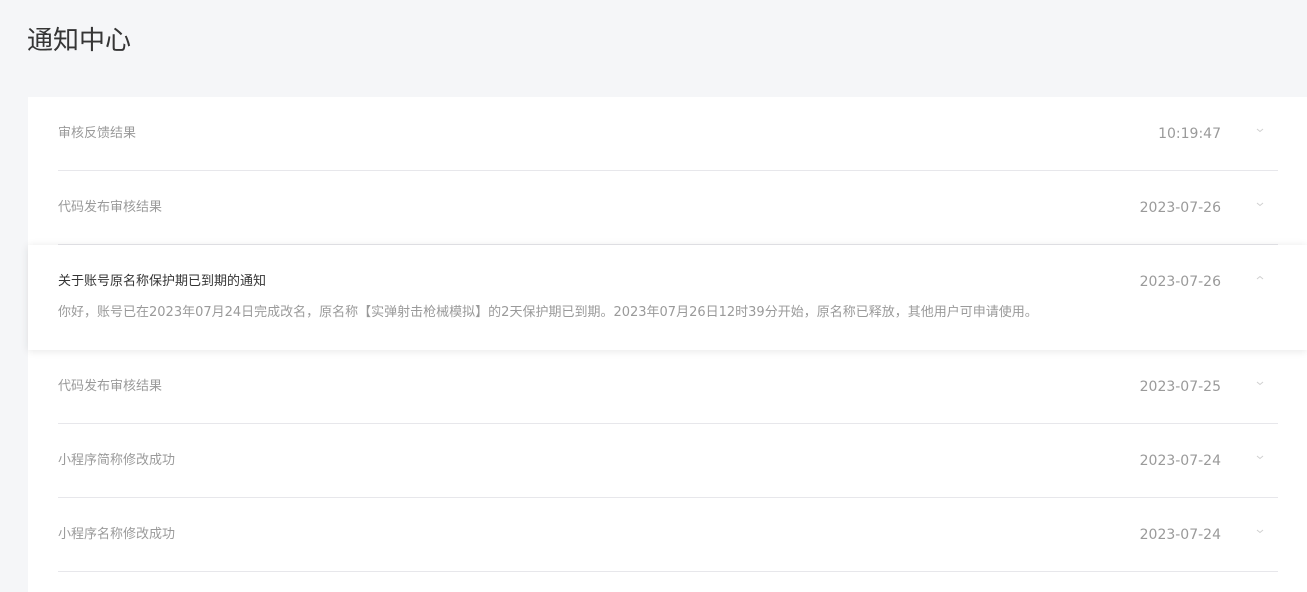  What do you see at coordinates (668, 134) in the screenshot?
I see `notification-item: 审核反馈结果 10:19:47` at bounding box center [668, 134].